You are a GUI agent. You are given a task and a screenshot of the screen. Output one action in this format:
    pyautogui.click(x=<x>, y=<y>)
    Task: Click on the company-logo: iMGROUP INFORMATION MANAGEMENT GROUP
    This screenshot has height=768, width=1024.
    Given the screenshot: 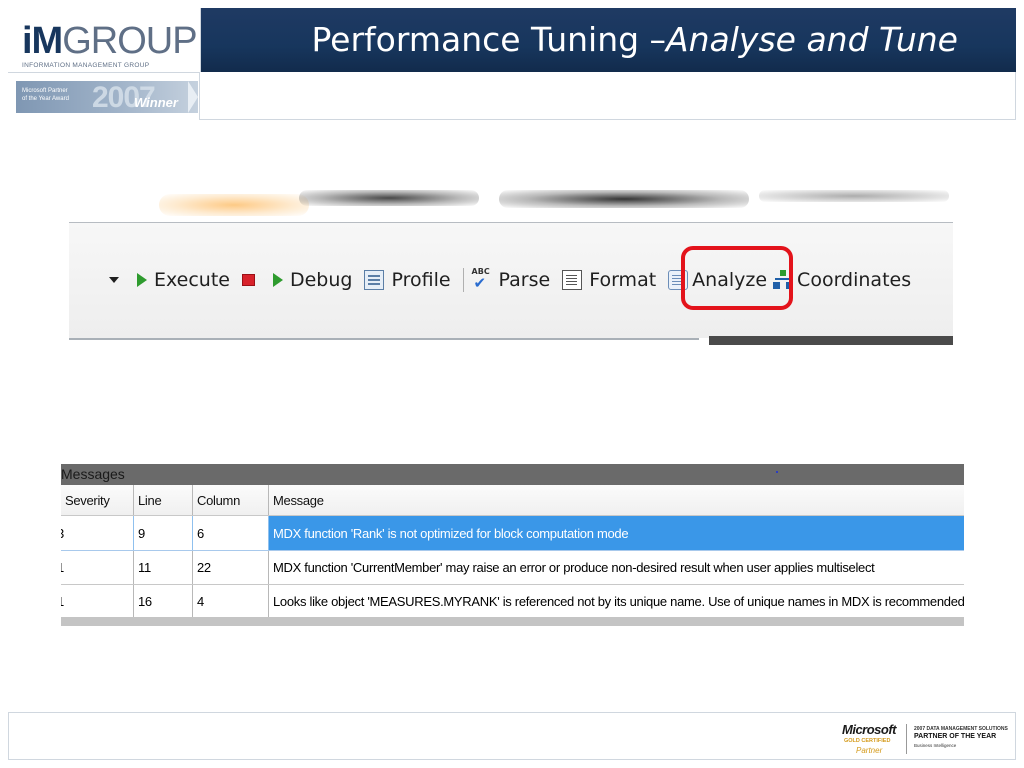 What is the action you would take?
    pyautogui.click(x=104, y=40)
    